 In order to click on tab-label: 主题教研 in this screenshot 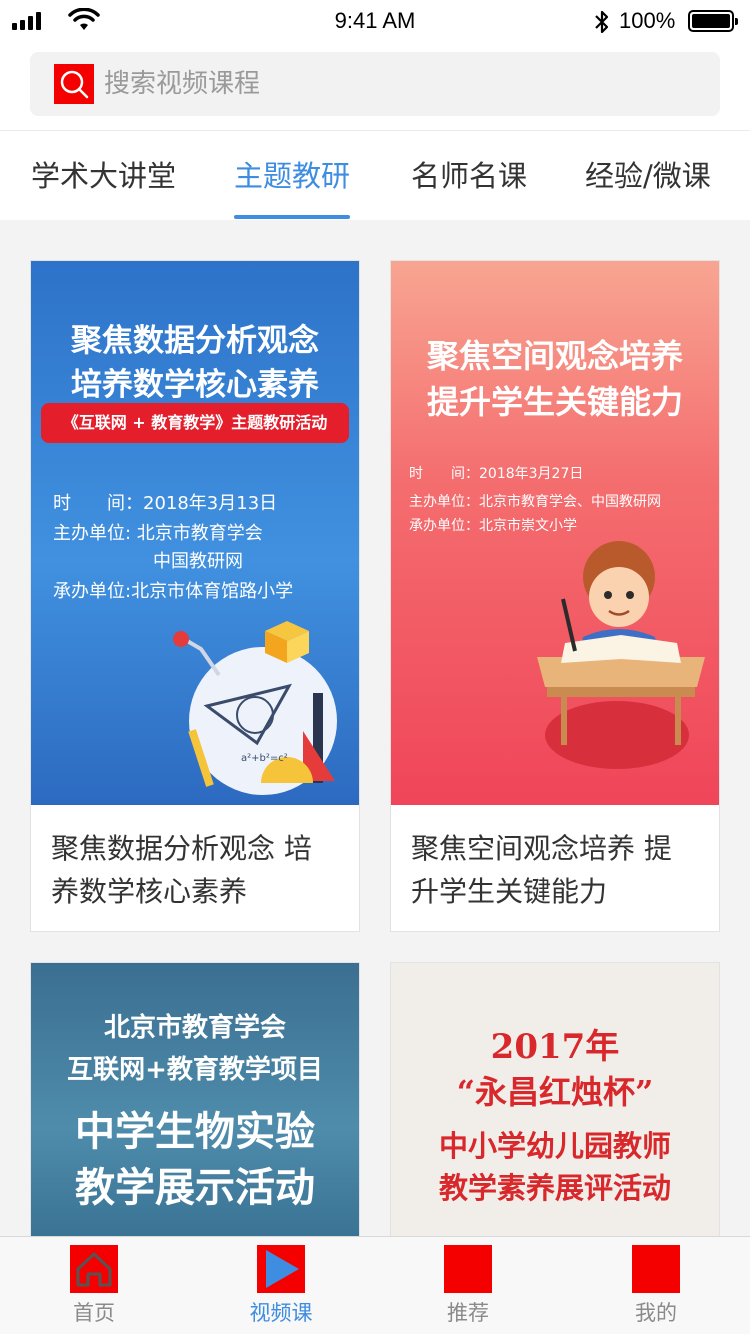, I will do `click(292, 176)`.